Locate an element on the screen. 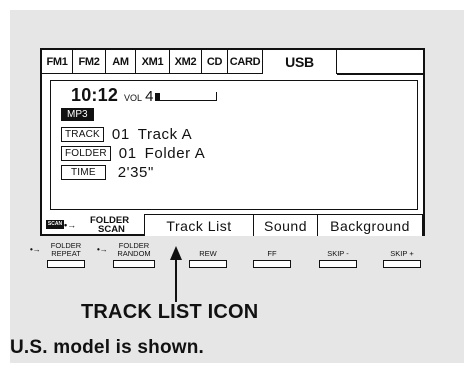 This screenshot has height=370, width=467. source-tabs: FM1 FM2 AM XM1 XM2 CD CARD USB is located at coordinates (189, 62).